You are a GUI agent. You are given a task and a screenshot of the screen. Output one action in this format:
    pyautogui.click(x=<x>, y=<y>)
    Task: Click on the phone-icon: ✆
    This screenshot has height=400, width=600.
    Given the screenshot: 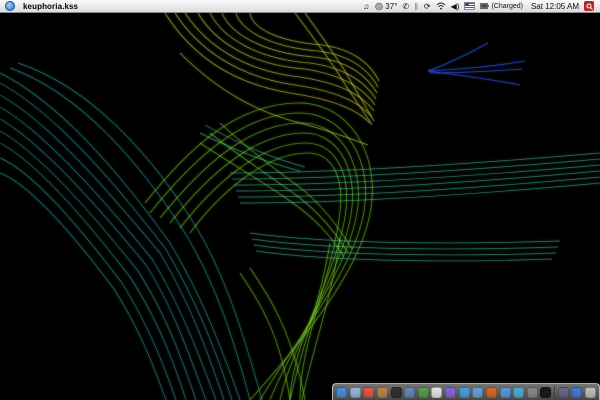 What is the action you would take?
    pyautogui.click(x=405, y=6)
    